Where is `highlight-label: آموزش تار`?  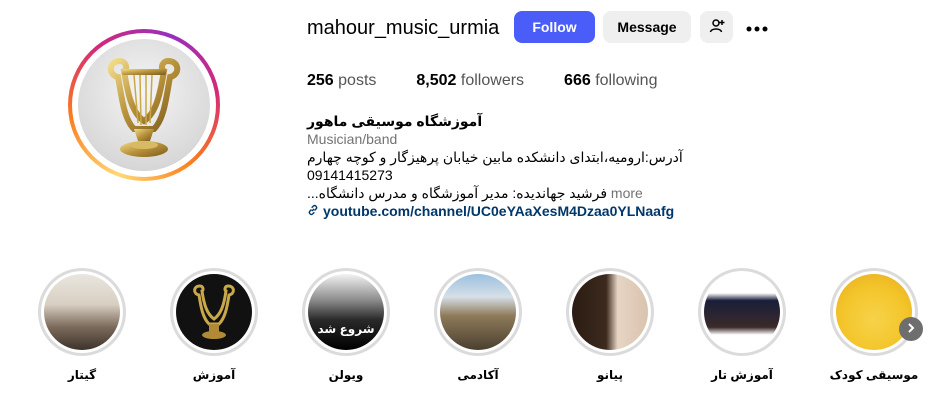
highlight-label: آموزش تار is located at coordinates (742, 375).